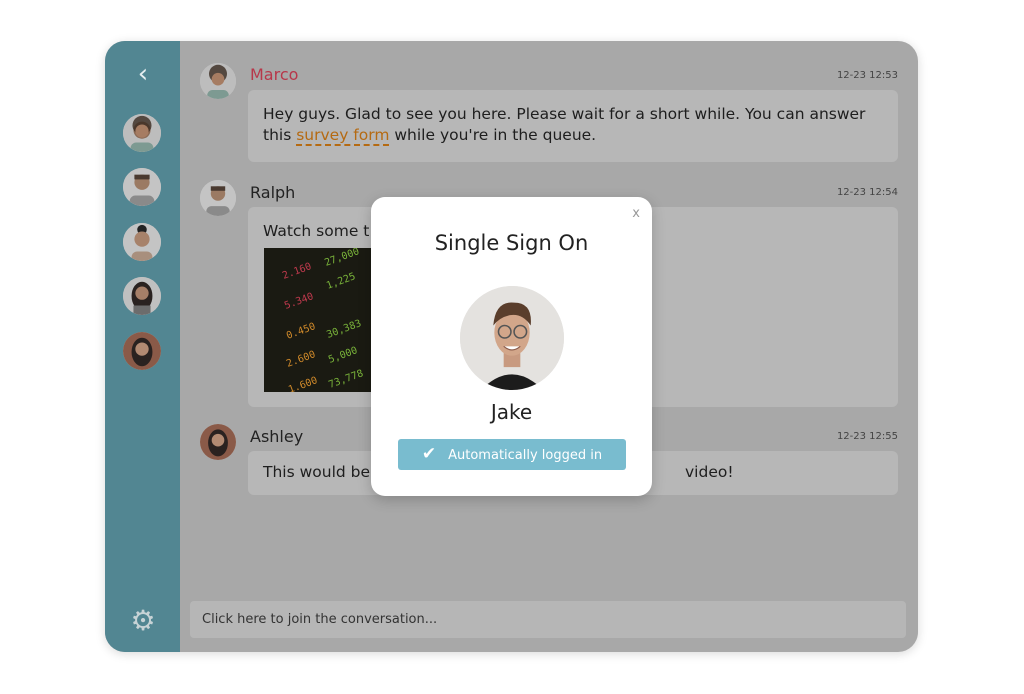  What do you see at coordinates (343, 136) in the screenshot?
I see `survey-form-link: survey form` at bounding box center [343, 136].